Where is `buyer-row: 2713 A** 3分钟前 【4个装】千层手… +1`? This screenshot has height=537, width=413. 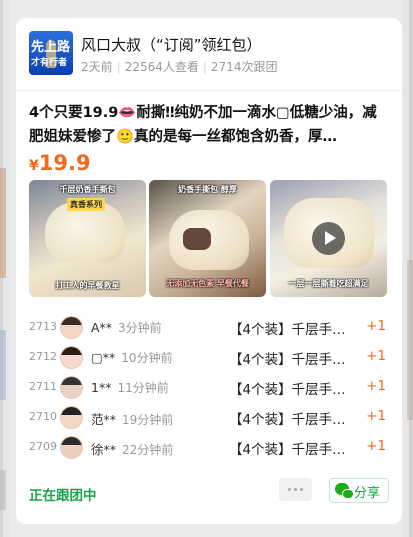
buyer-row: 2713 A** 3分钟前 【4个装】千层手… +1 is located at coordinates (209, 327).